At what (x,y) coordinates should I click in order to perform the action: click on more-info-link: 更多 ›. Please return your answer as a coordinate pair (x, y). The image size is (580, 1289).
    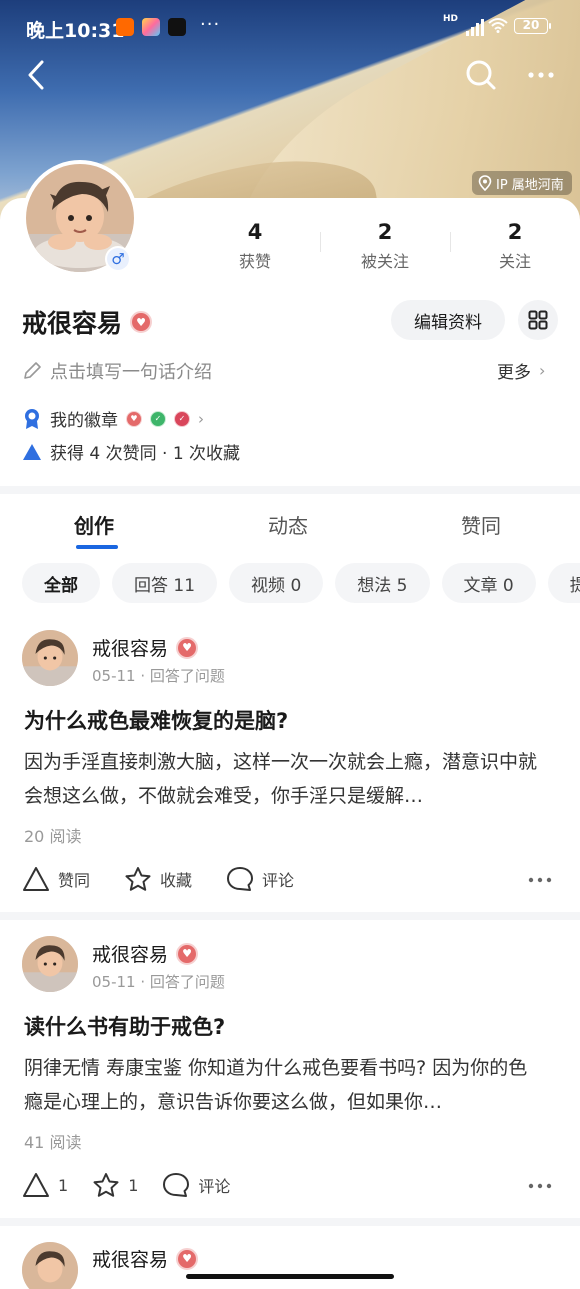
    Looking at the image, I should click on (521, 370).